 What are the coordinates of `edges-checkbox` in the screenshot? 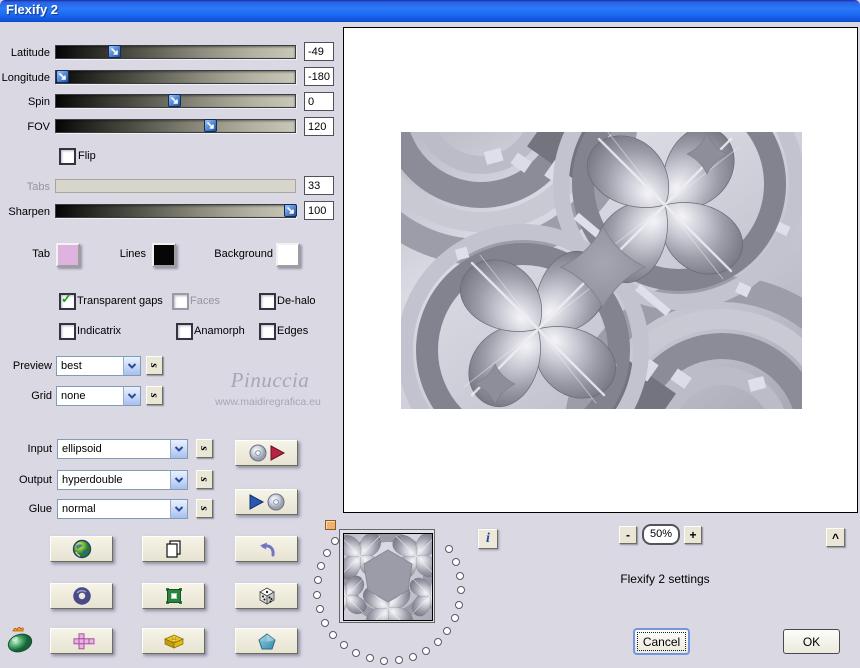 It's located at (267, 331).